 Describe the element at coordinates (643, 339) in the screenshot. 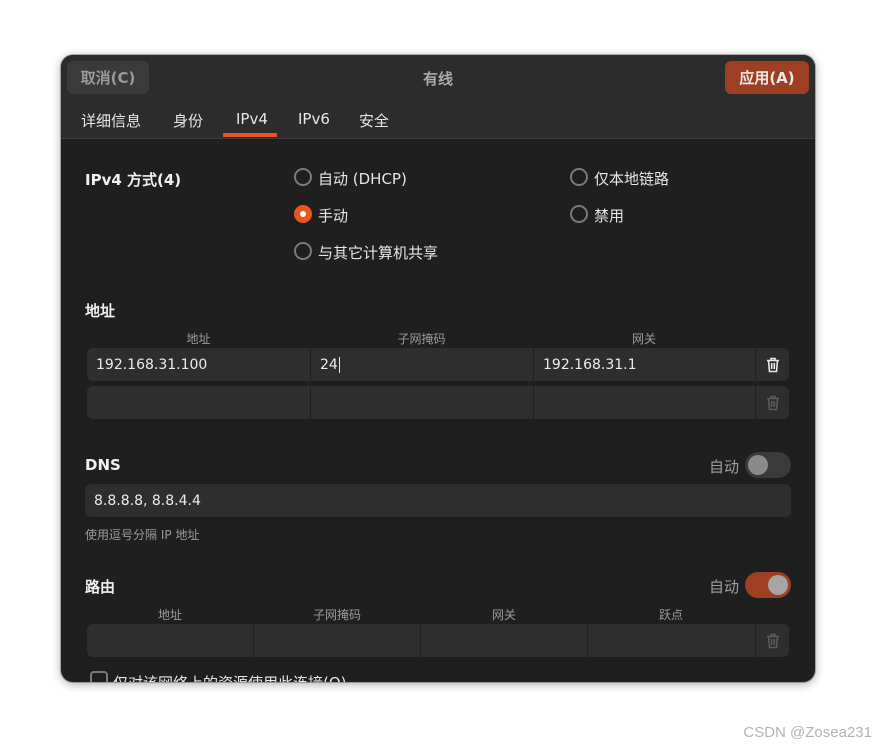

I see `addr-col-gateway: 网关` at that location.